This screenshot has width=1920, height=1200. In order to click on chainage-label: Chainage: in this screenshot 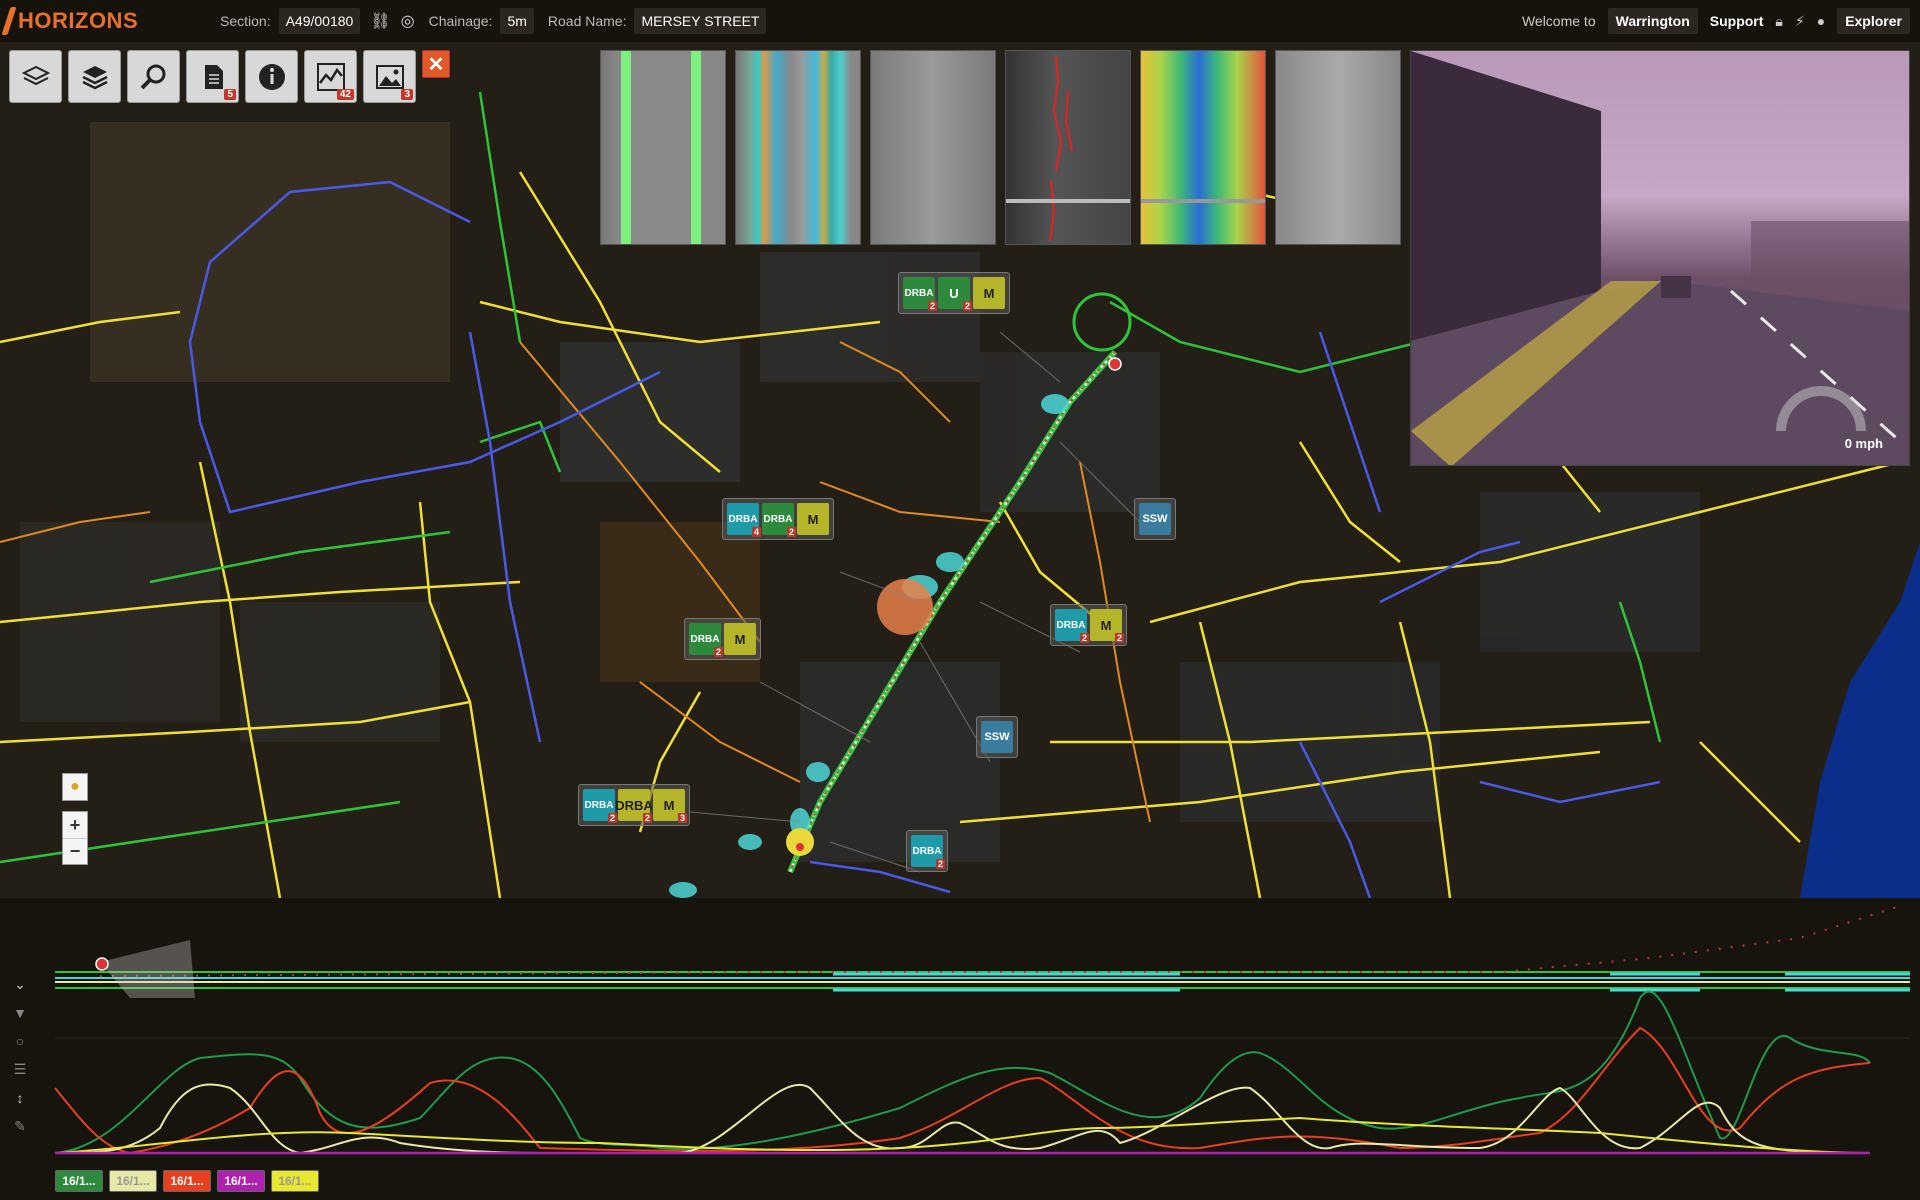, I will do `click(460, 21)`.